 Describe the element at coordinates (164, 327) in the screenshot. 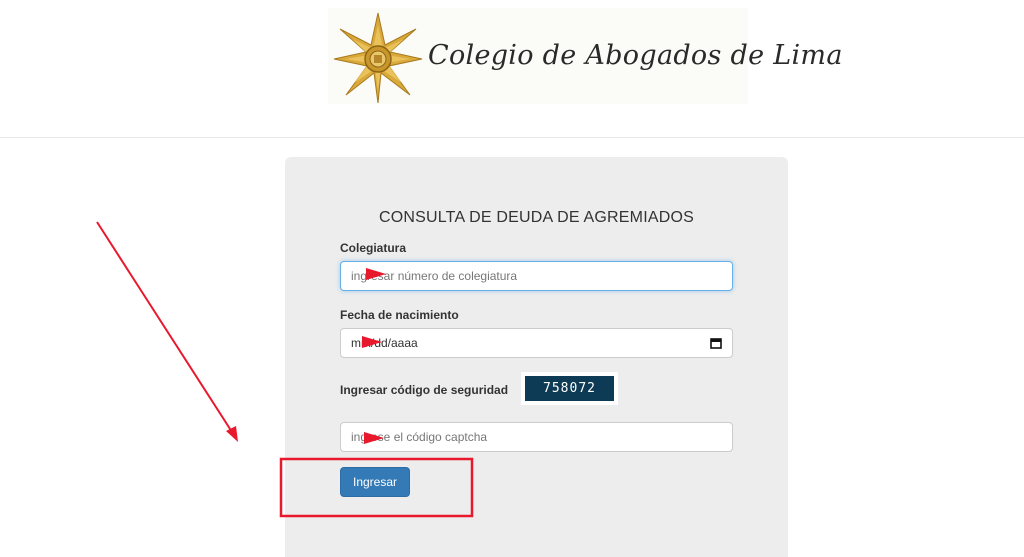

I see `annotation-arrow-line` at that location.